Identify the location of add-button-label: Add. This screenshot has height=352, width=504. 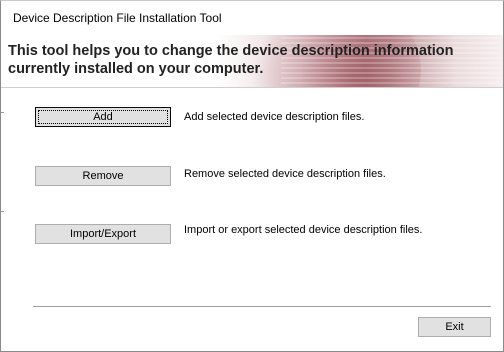
(103, 117).